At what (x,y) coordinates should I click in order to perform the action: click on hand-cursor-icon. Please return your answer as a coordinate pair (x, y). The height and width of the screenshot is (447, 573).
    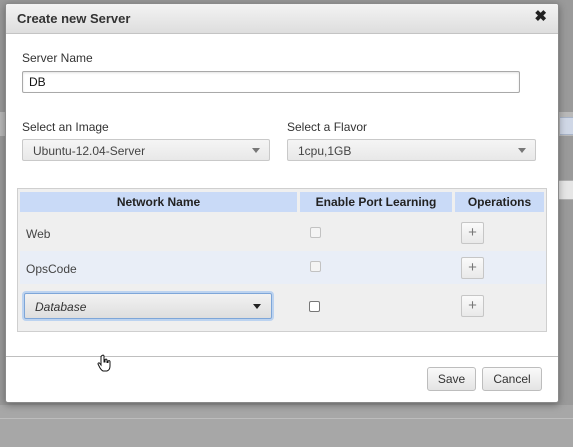
    Looking at the image, I should click on (105, 365).